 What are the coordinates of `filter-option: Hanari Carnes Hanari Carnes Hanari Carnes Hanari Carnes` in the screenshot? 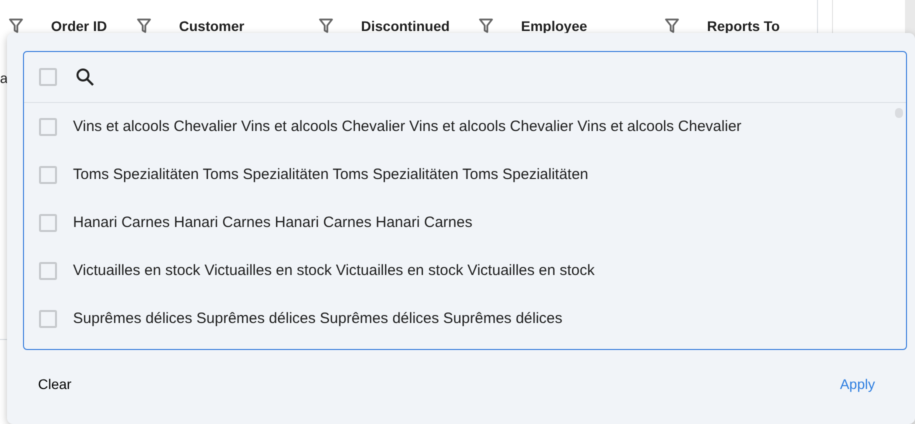 It's located at (272, 223).